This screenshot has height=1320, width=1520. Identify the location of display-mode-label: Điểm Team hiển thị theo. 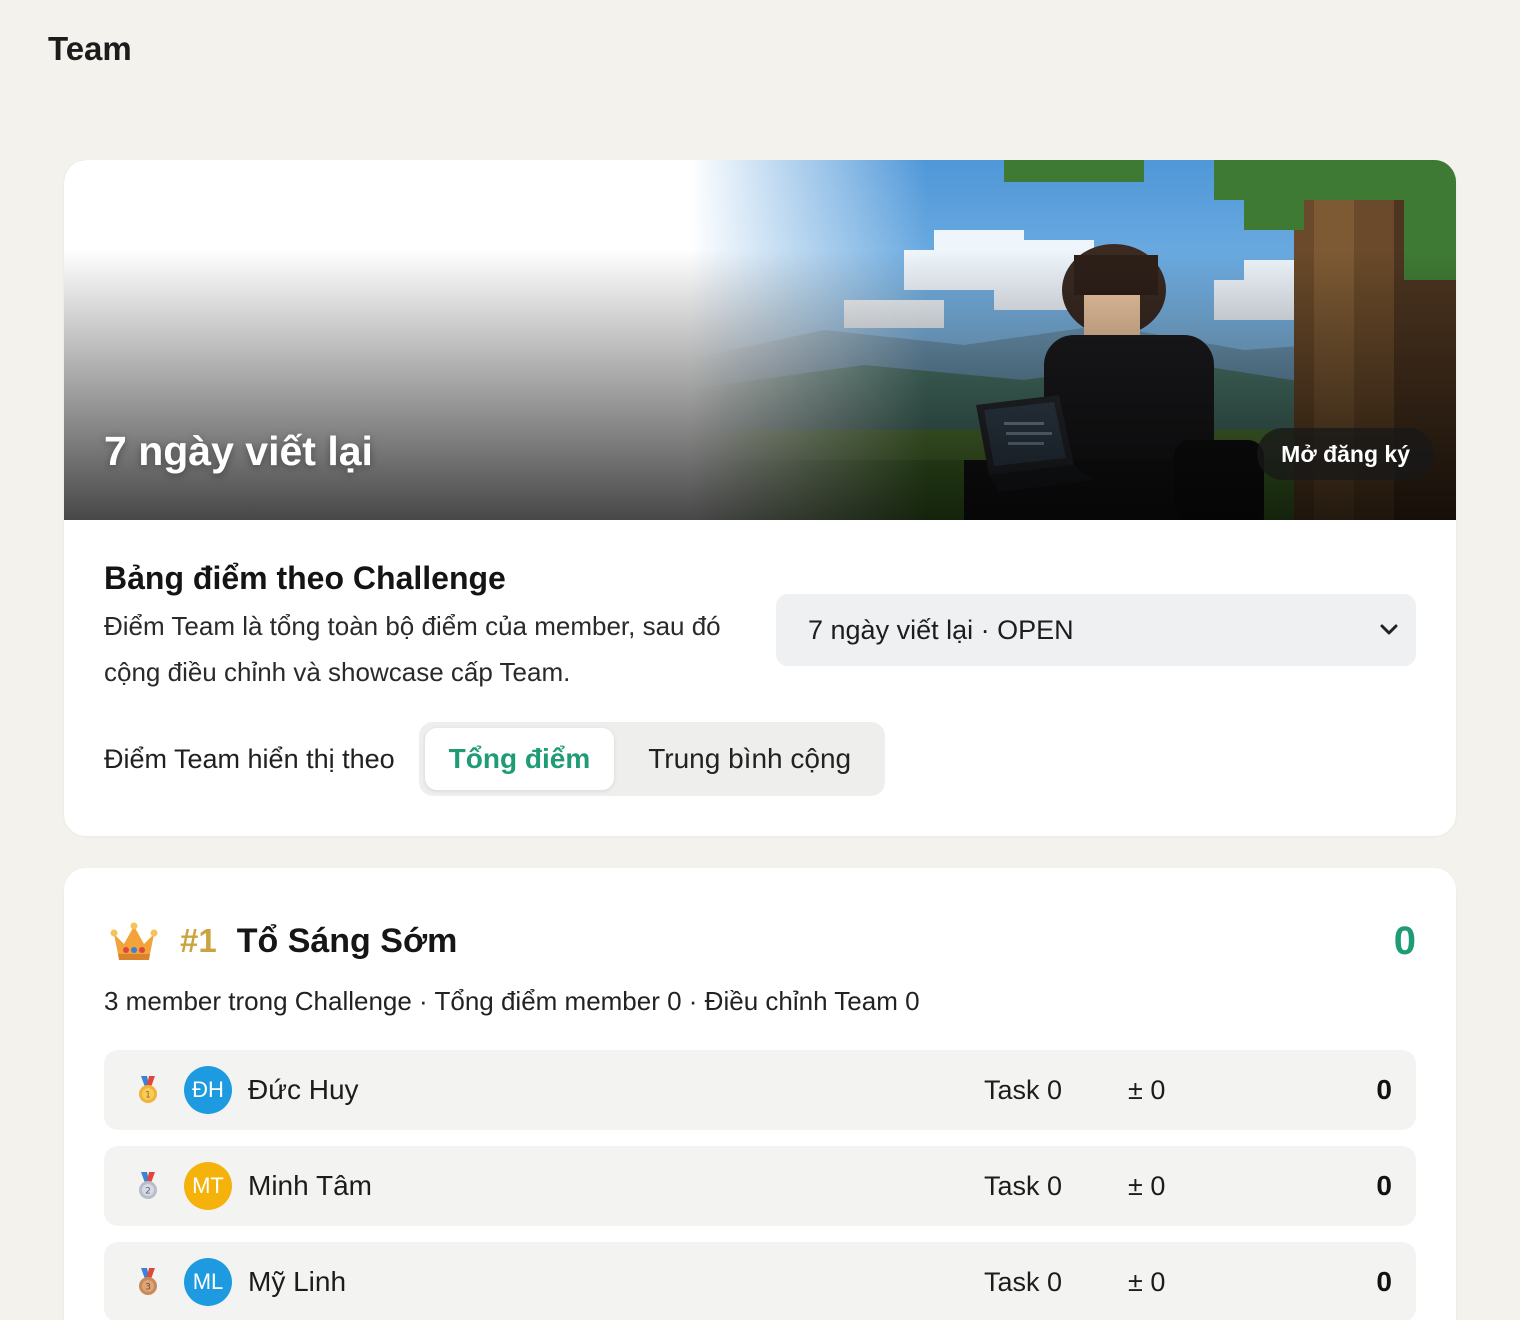
(249, 758).